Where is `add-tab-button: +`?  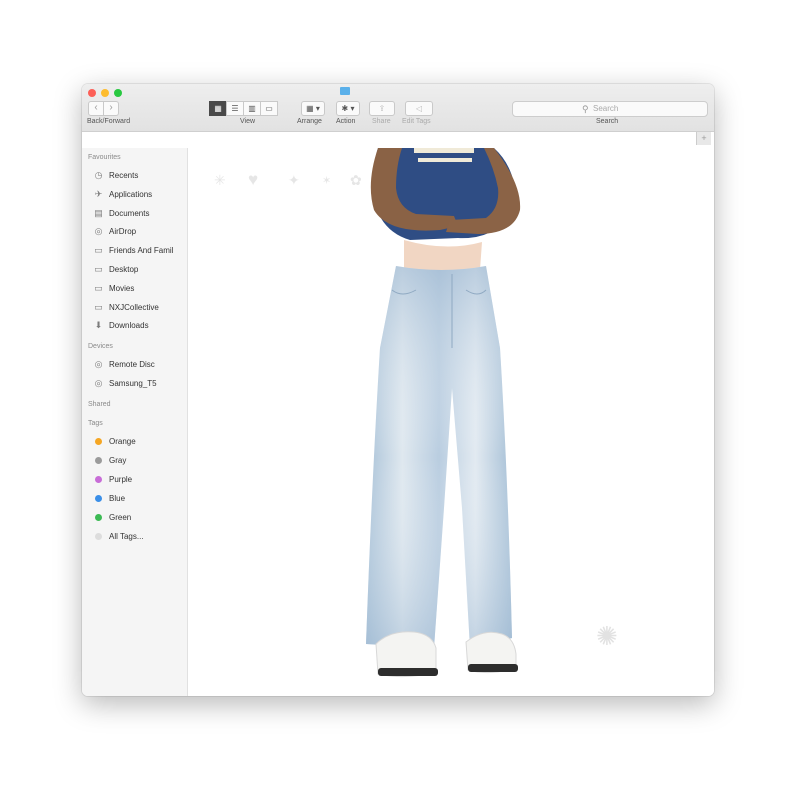 add-tab-button: + is located at coordinates (703, 138).